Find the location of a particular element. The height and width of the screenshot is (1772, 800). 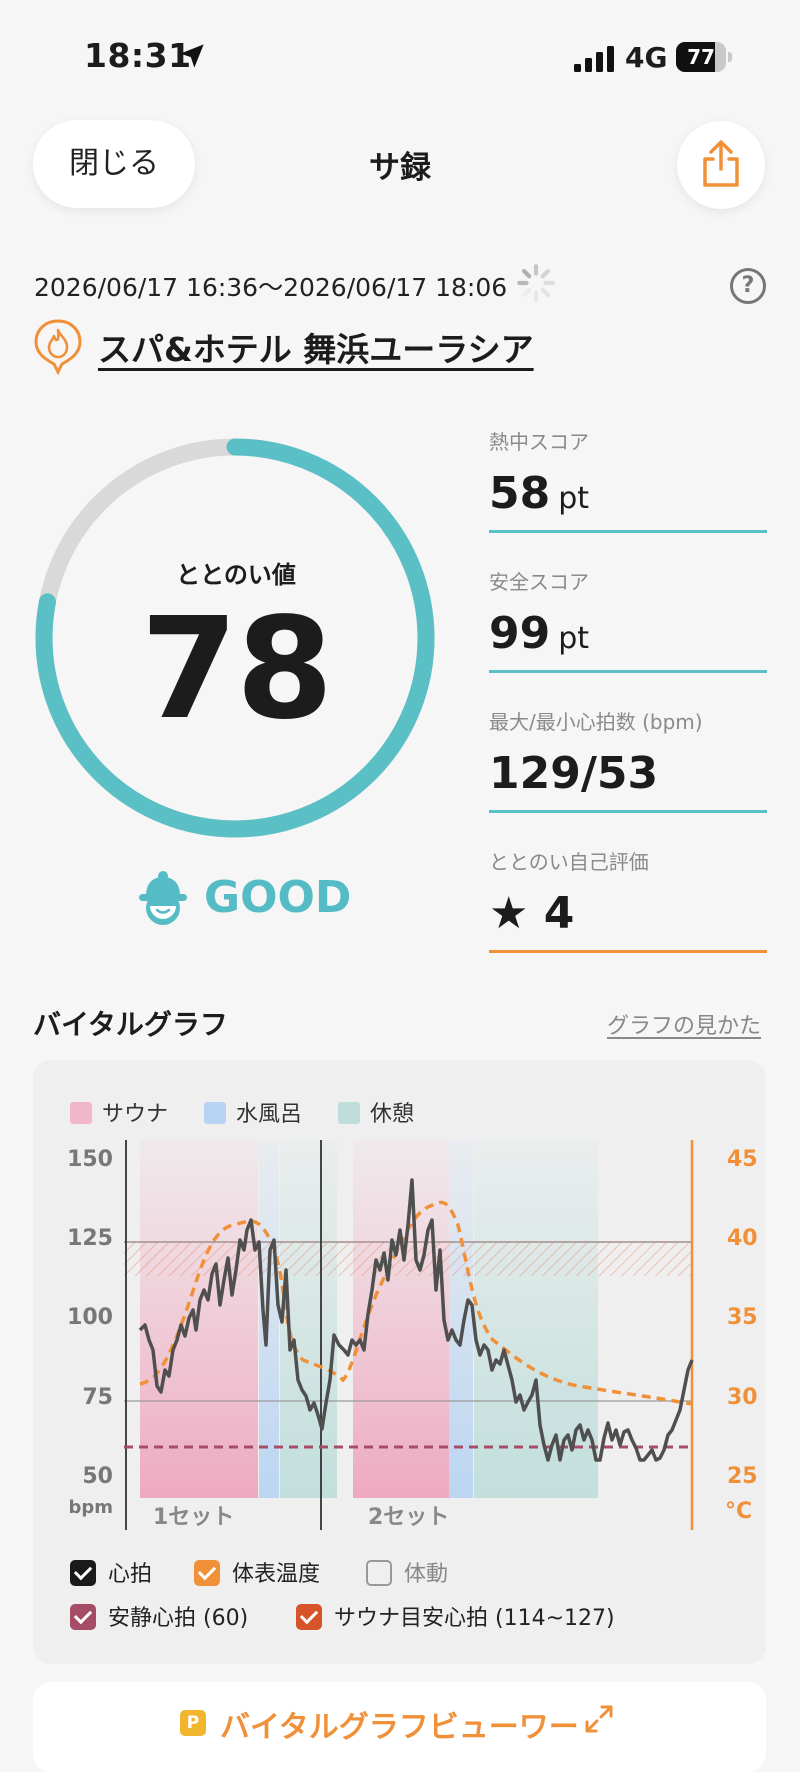

toggle-label: 心拍 is located at coordinates (130, 1574).